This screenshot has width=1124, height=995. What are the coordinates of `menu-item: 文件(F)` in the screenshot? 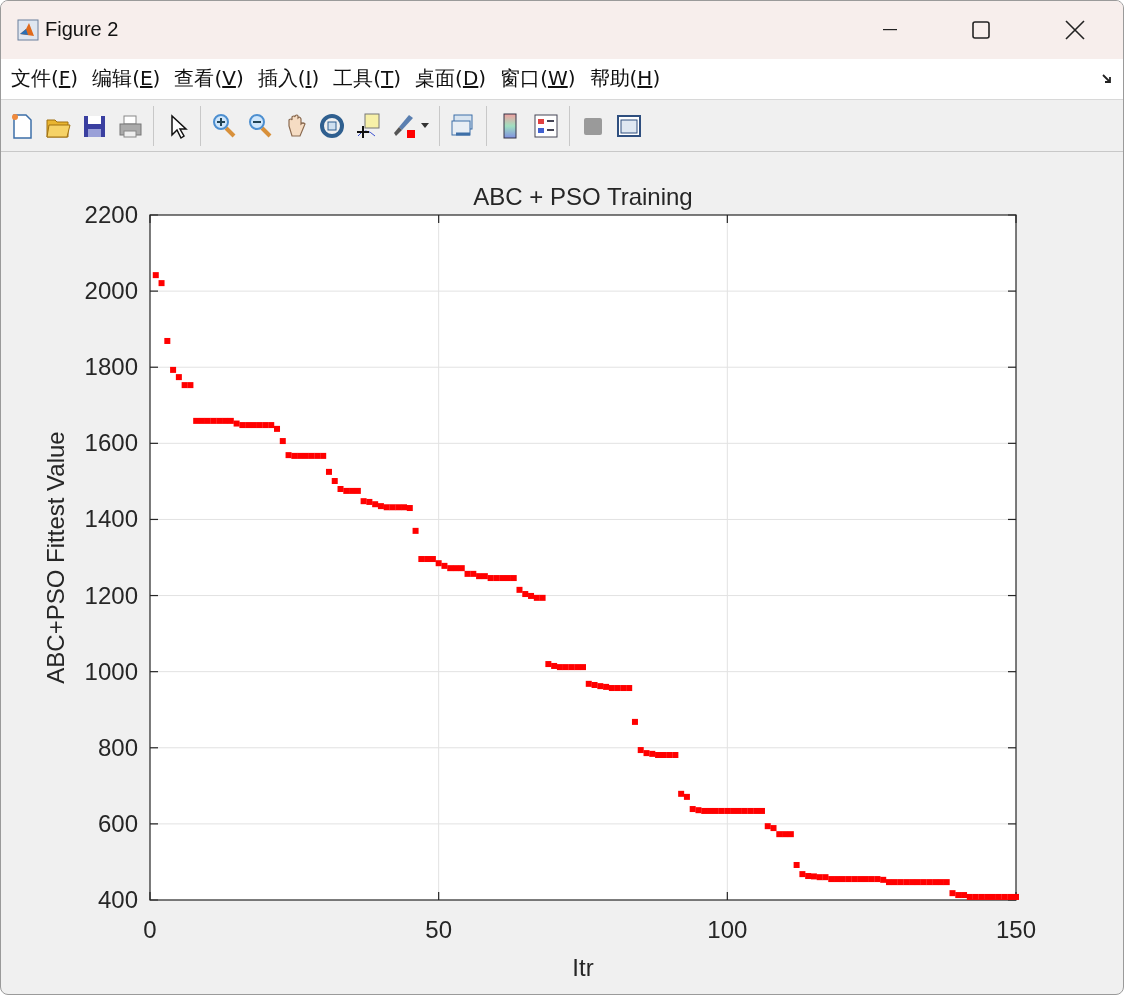 It's located at (45, 79).